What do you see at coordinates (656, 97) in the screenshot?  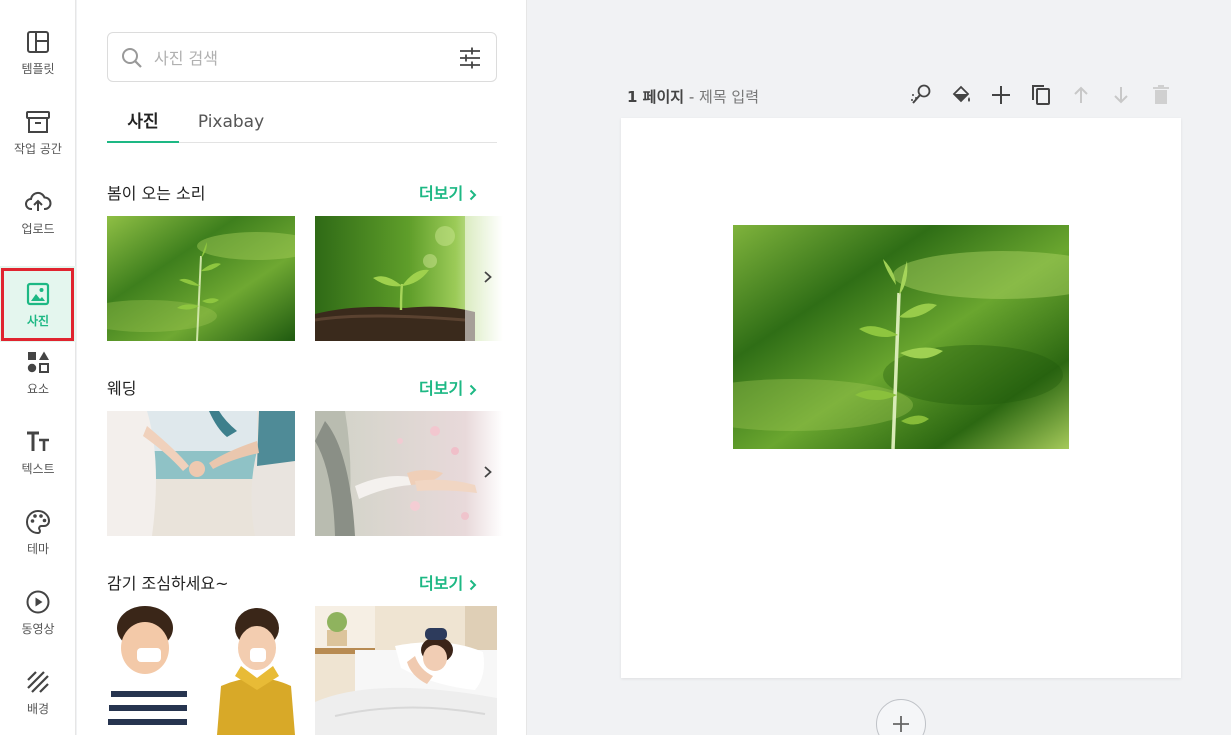 I see `page-number: 1 페이지` at bounding box center [656, 97].